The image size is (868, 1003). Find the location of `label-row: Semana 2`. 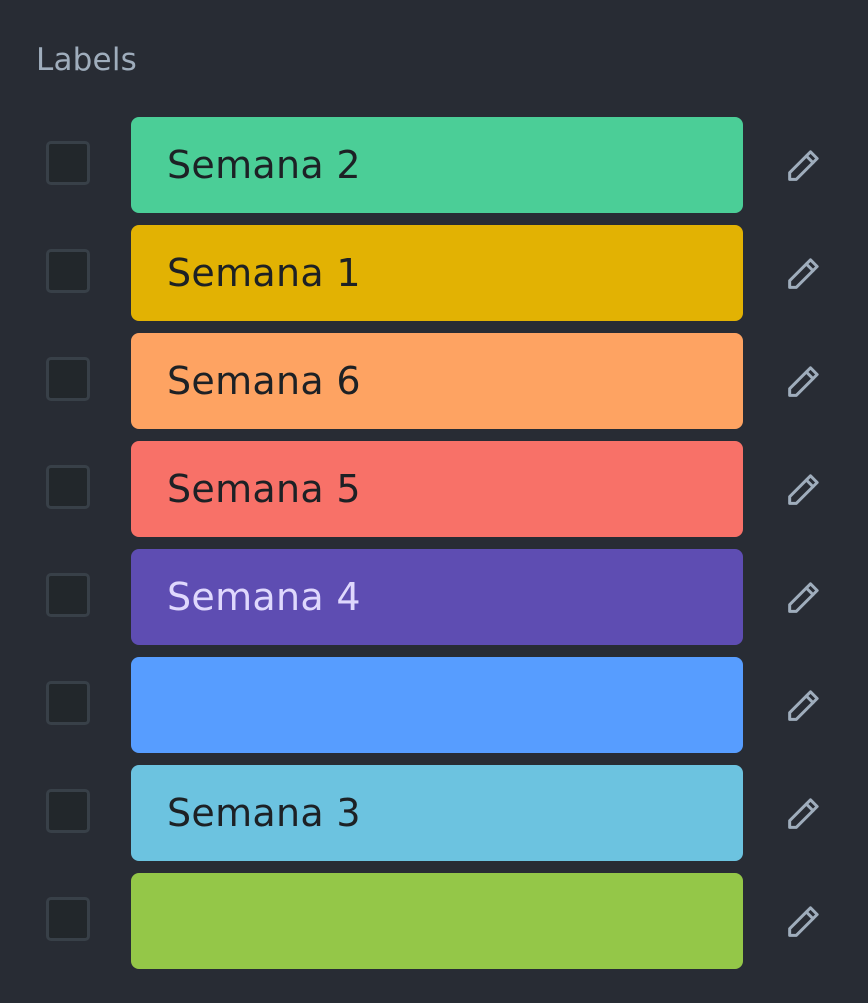

label-row: Semana 2 is located at coordinates (434, 165).